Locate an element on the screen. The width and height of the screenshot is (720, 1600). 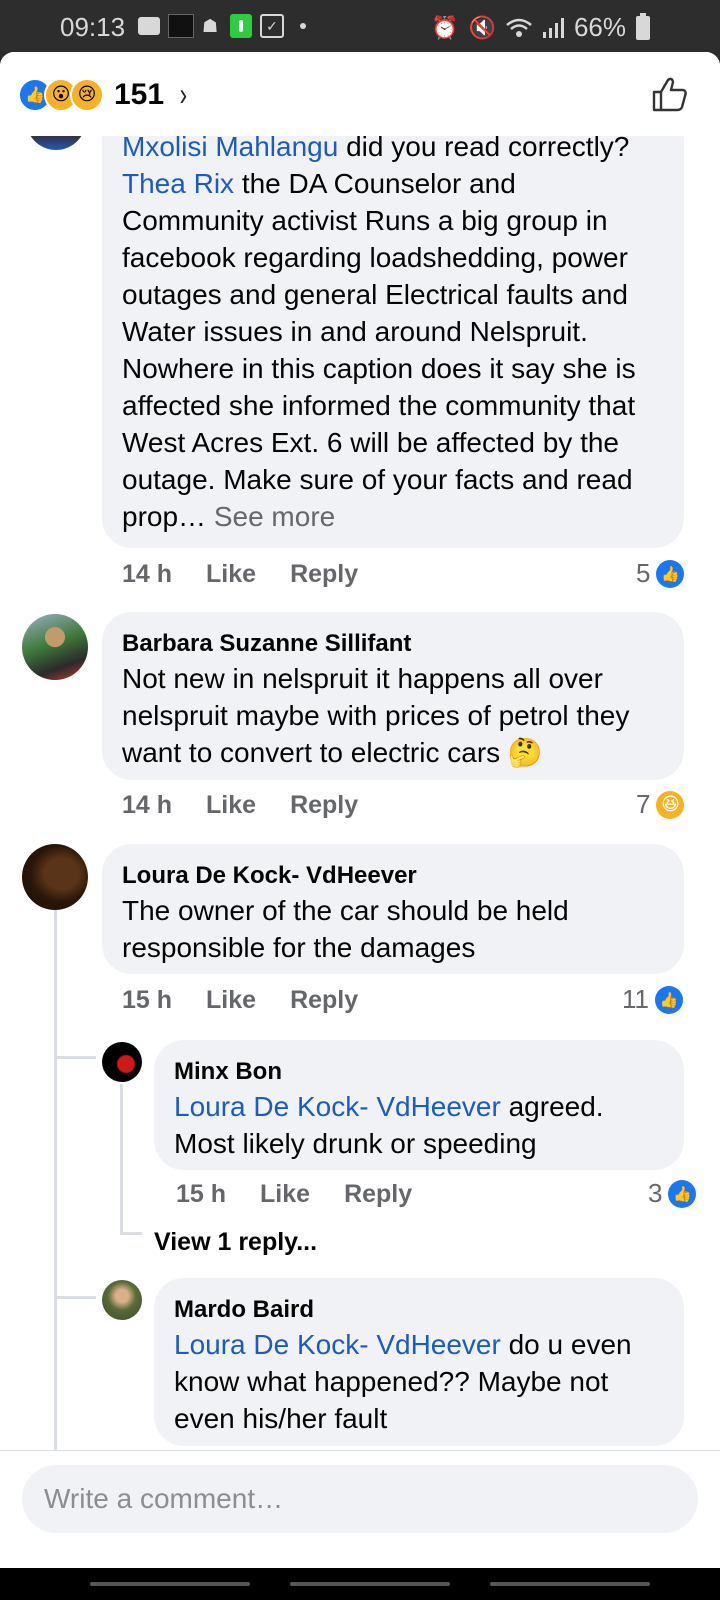
bug-icon: ☗ is located at coordinates (210, 26).